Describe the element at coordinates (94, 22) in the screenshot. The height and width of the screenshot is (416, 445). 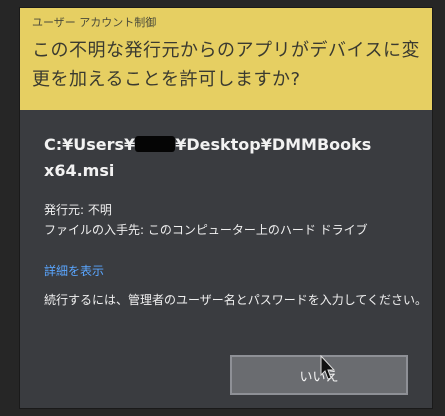
I see `dialog-title: ユーザー アカウント制御` at that location.